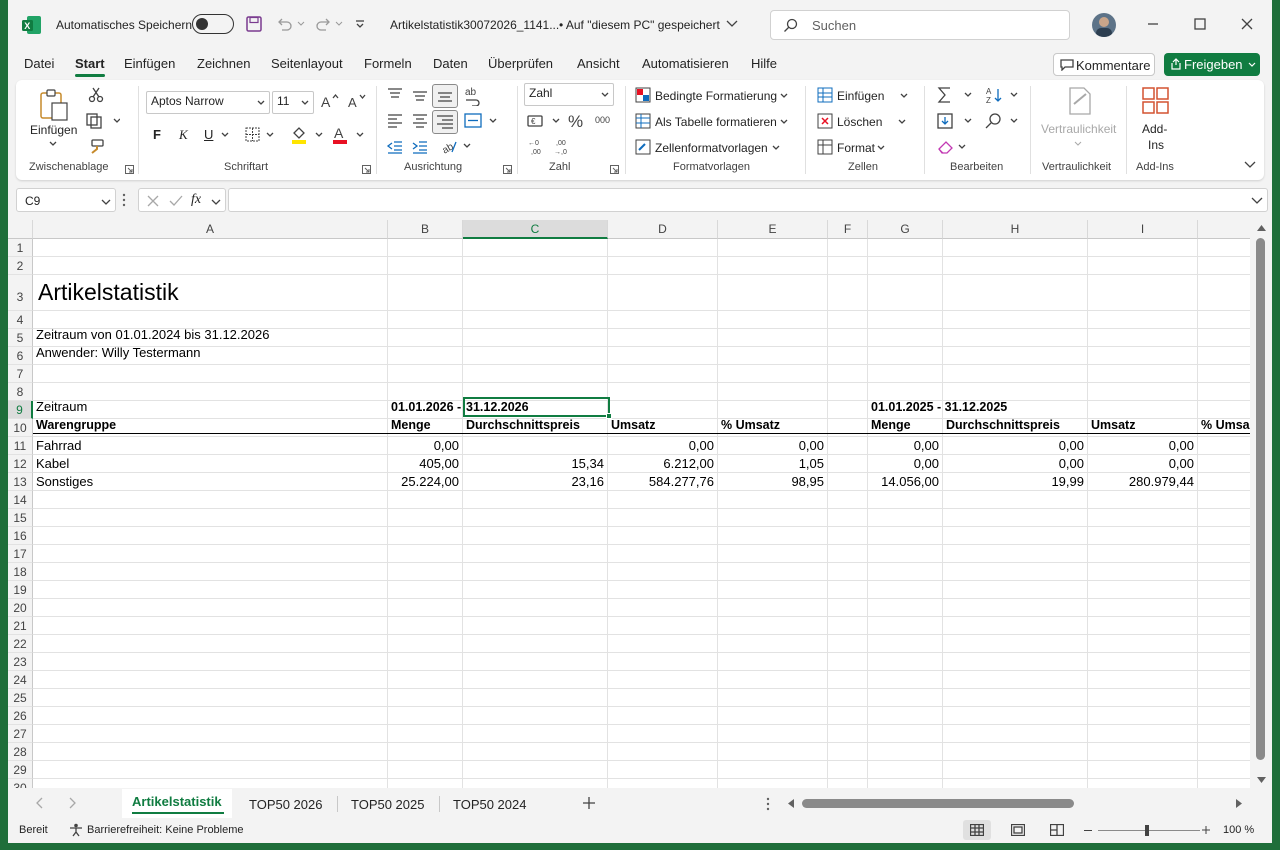  Describe the element at coordinates (20, 293) in the screenshot. I see `row-header-3: 3` at that location.